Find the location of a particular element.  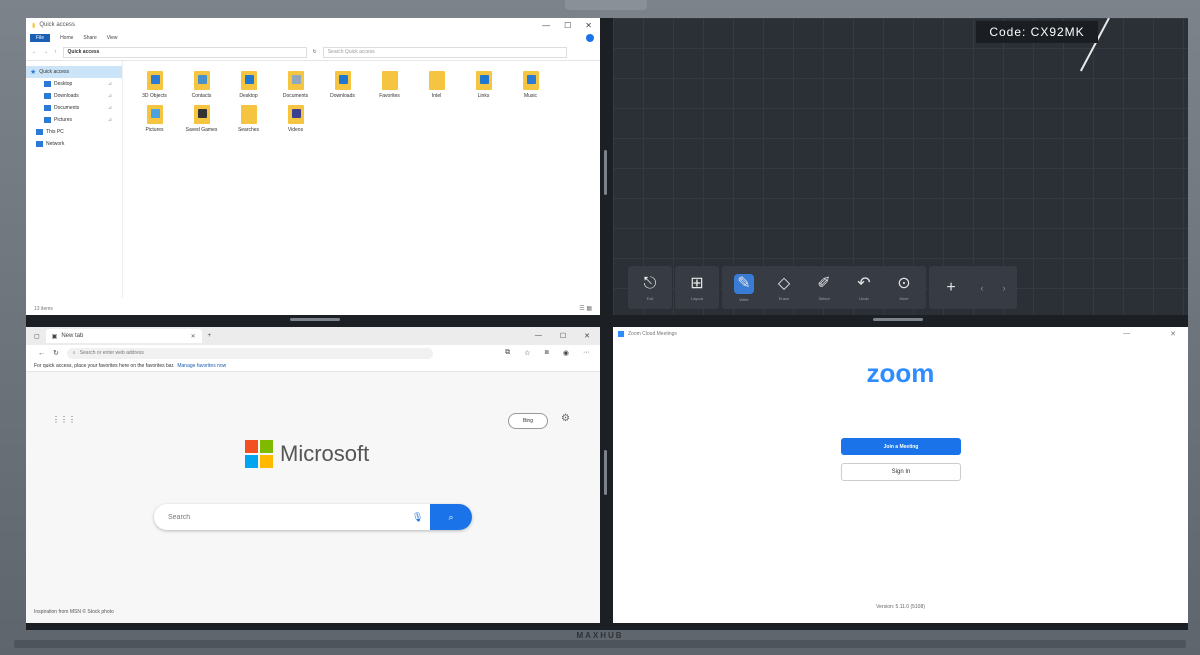

tool-layout-button: ⊞ Layout is located at coordinates (697, 287).